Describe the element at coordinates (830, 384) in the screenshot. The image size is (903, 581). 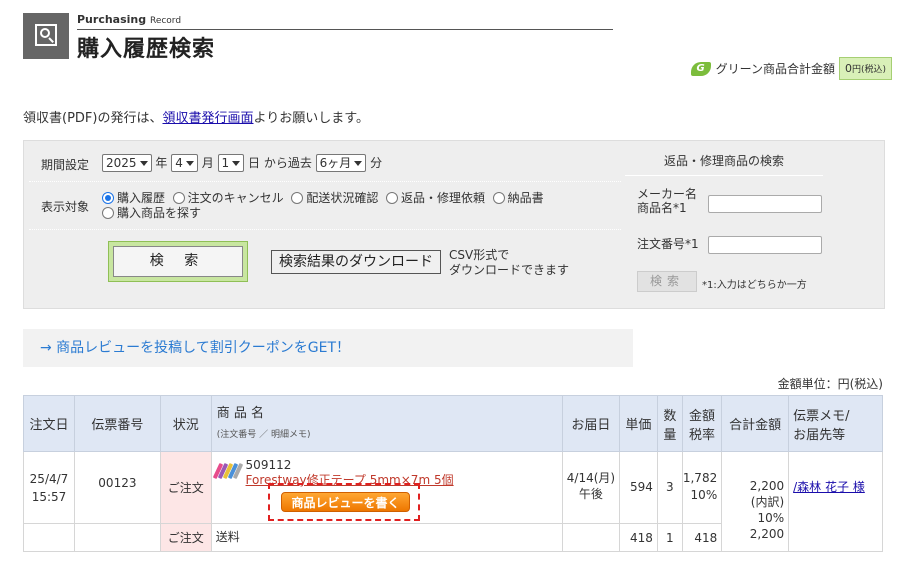
I see `currency-unit: 金額単位：円(税込)` at that location.